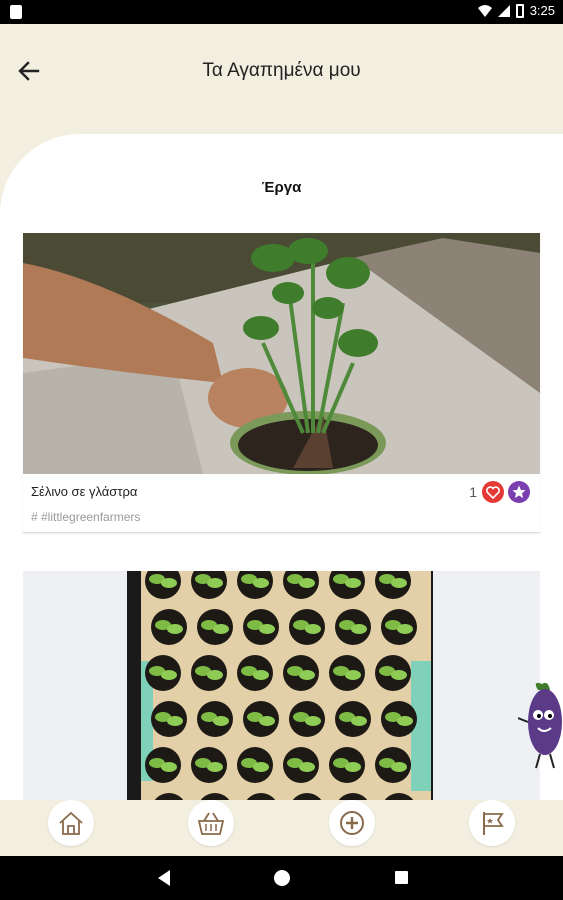 This screenshot has height=900, width=563. Describe the element at coordinates (542, 10) in the screenshot. I see `status-time: 3:25` at that location.